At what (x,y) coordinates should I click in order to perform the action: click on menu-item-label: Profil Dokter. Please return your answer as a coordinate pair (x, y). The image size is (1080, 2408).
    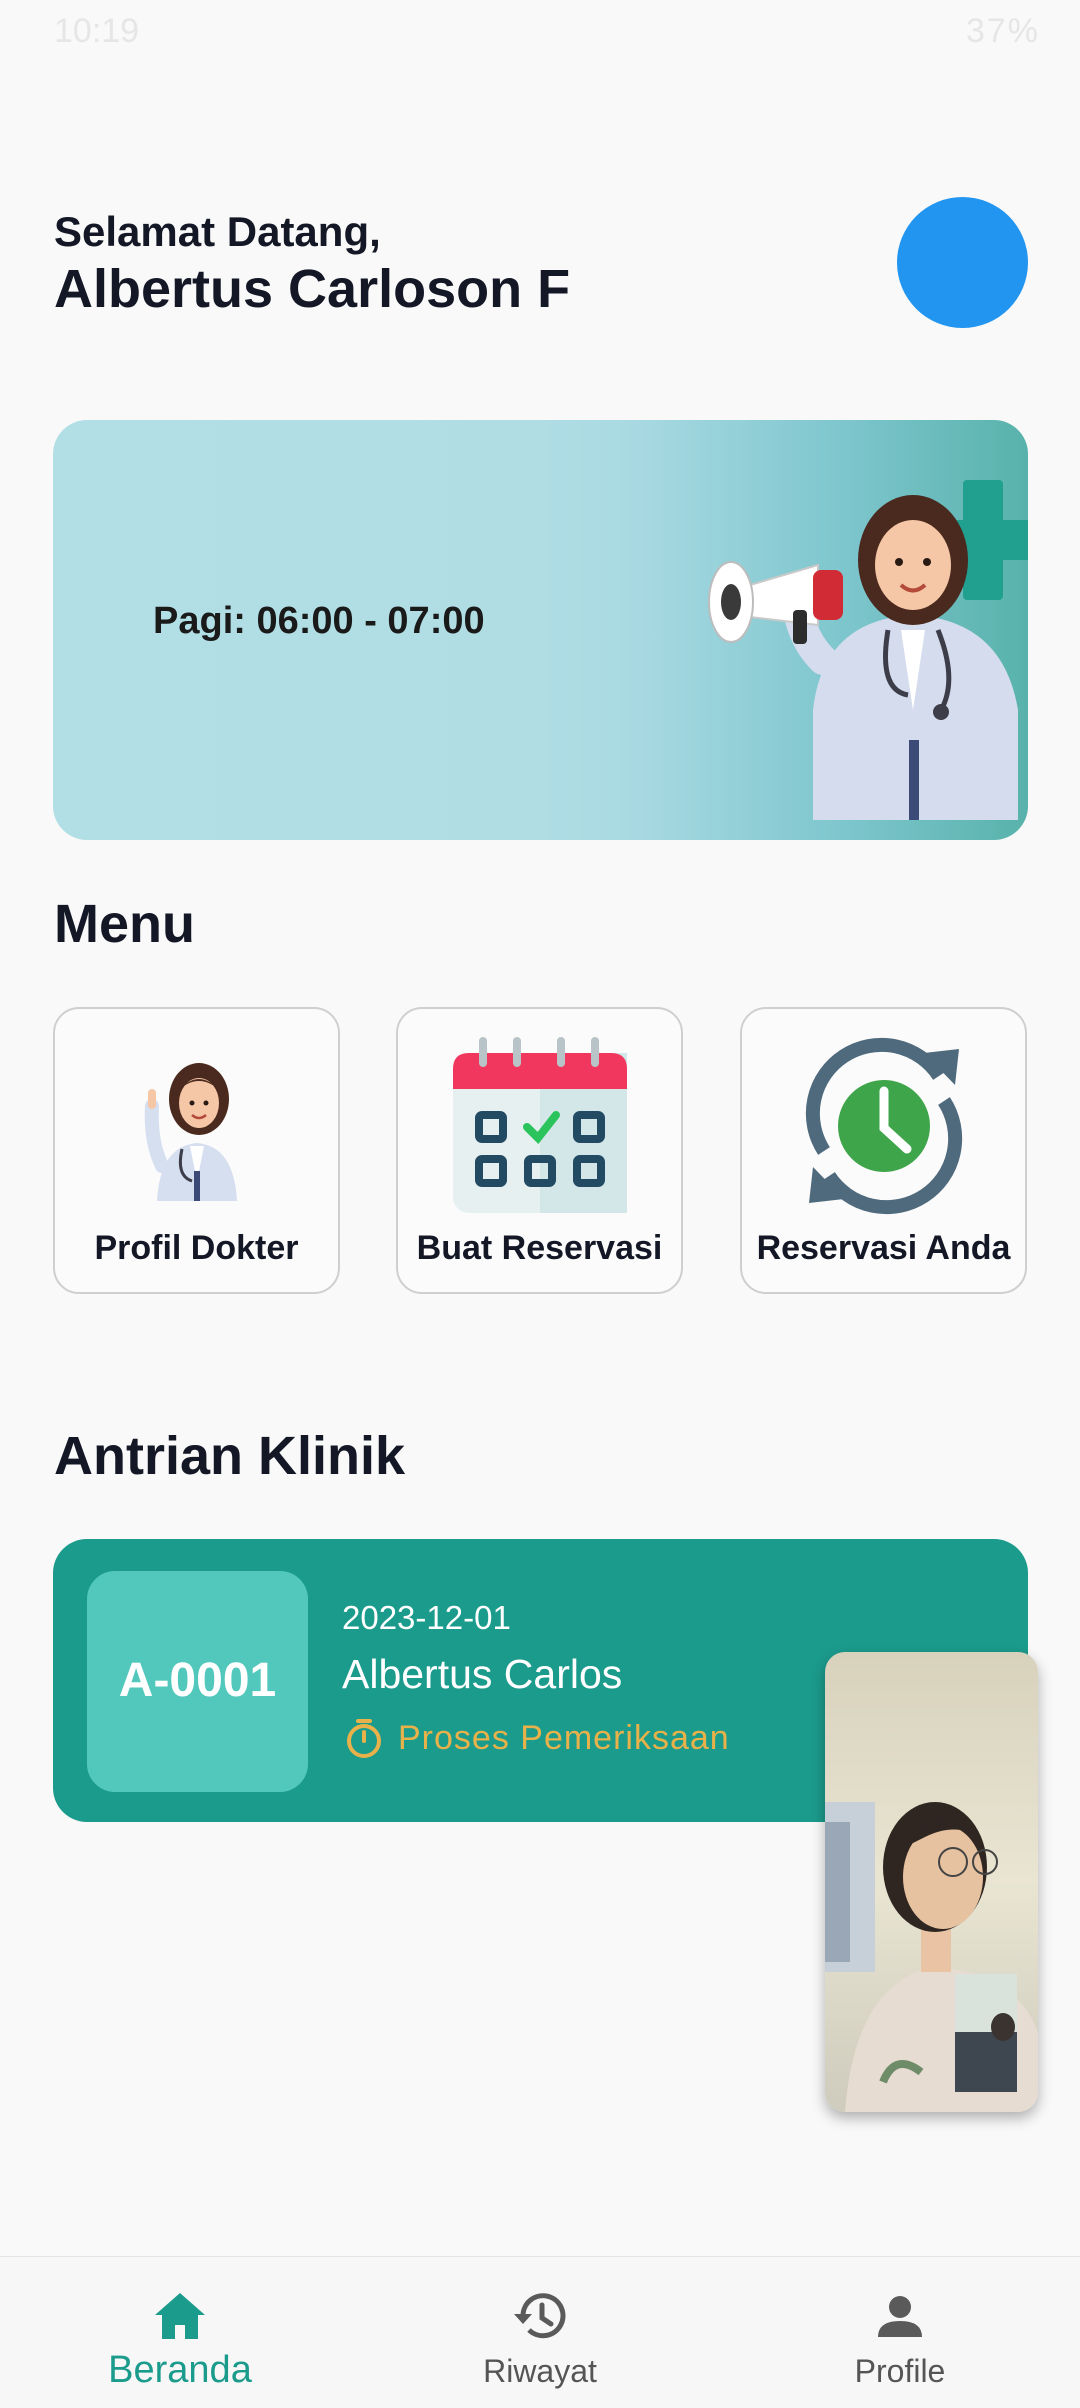
    Looking at the image, I should click on (196, 1248).